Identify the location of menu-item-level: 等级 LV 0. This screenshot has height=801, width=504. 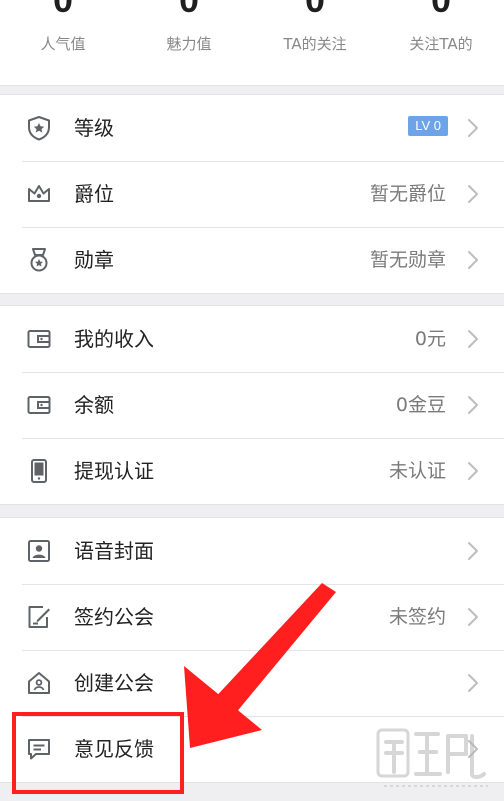
(252, 128).